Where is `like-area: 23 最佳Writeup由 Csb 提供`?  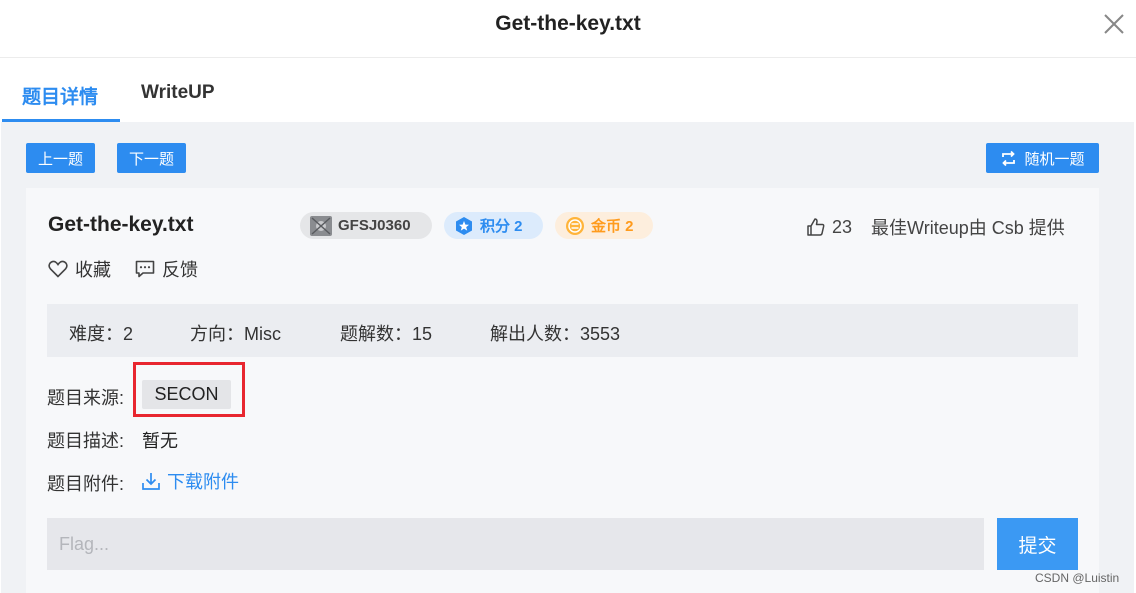
like-area: 23 最佳Writeup由 Csb 提供 is located at coordinates (935, 227).